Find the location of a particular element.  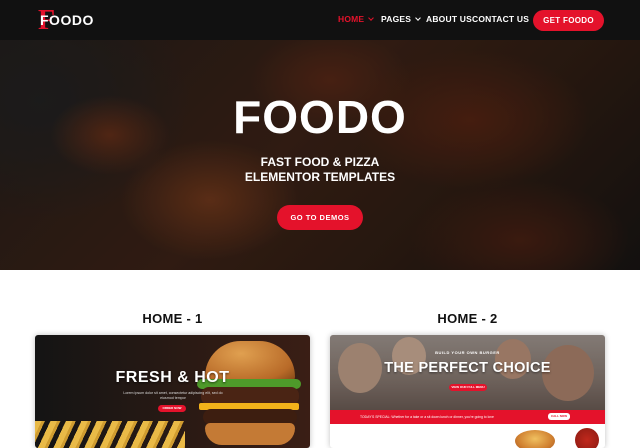

nav-item-home: HOME is located at coordinates (356, 19).